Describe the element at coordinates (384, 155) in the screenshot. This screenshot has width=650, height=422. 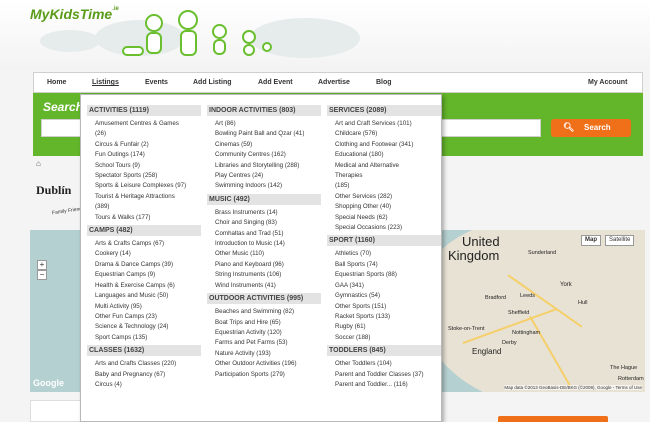
I see `listing-subcategory-link: Educational (180)` at that location.